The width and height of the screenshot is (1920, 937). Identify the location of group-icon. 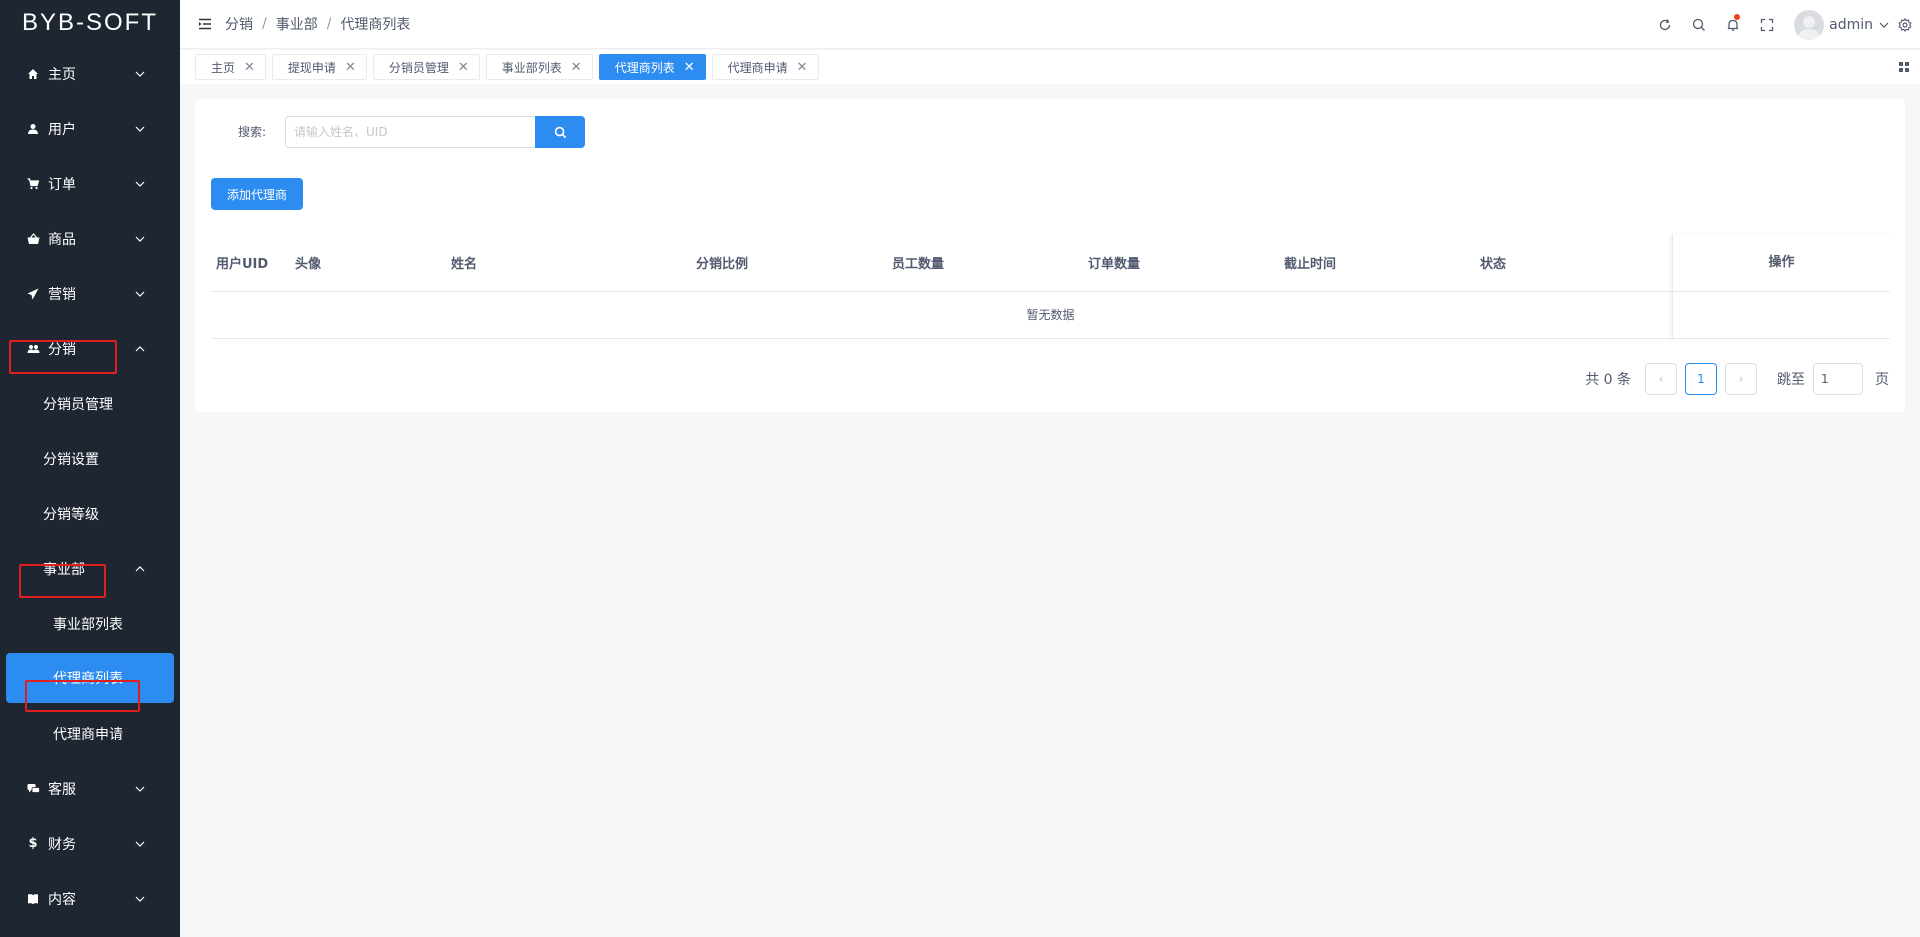
(33, 349).